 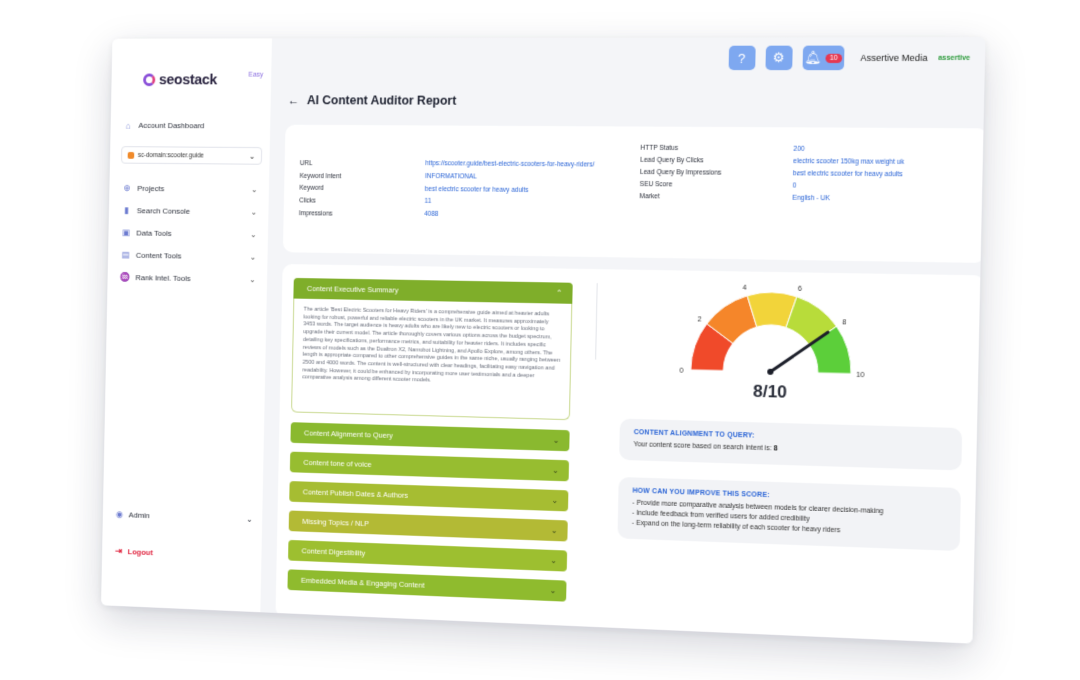 I want to click on column-divider, so click(x=596, y=321).